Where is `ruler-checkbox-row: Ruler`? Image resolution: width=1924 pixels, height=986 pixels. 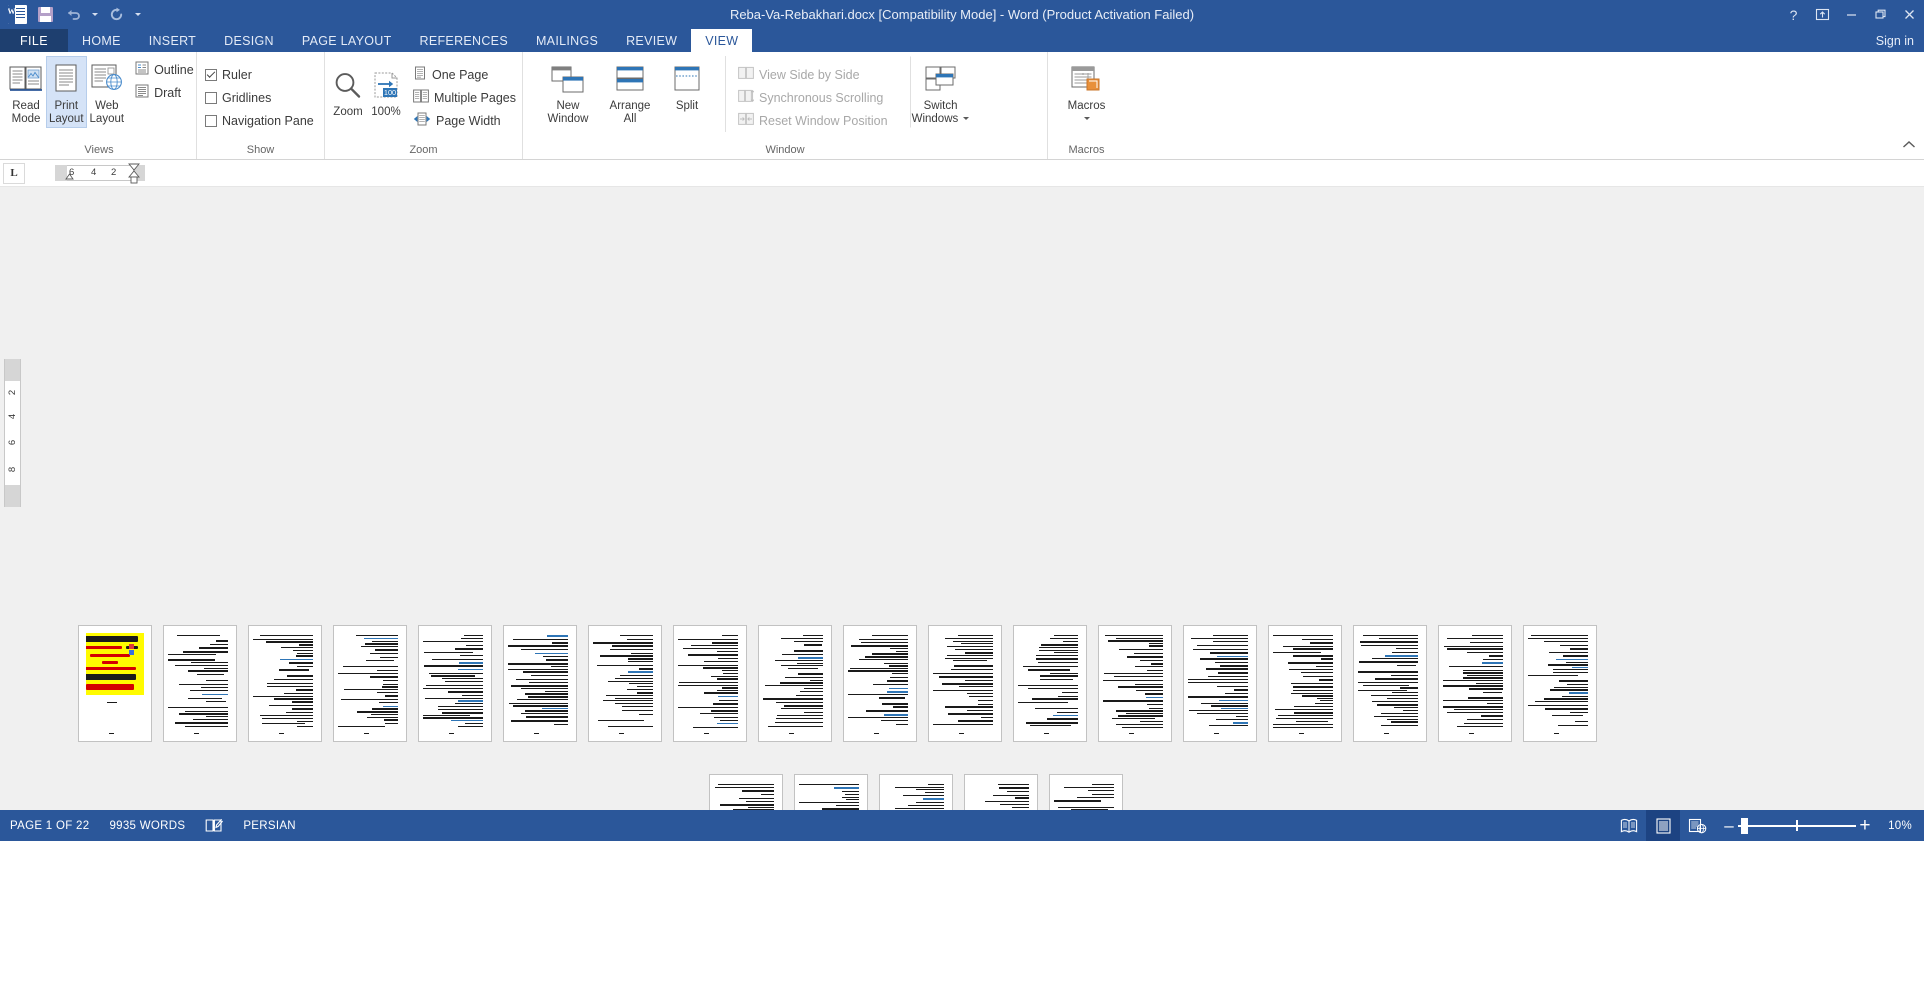
ruler-checkbox-row: Ruler is located at coordinates (259, 74).